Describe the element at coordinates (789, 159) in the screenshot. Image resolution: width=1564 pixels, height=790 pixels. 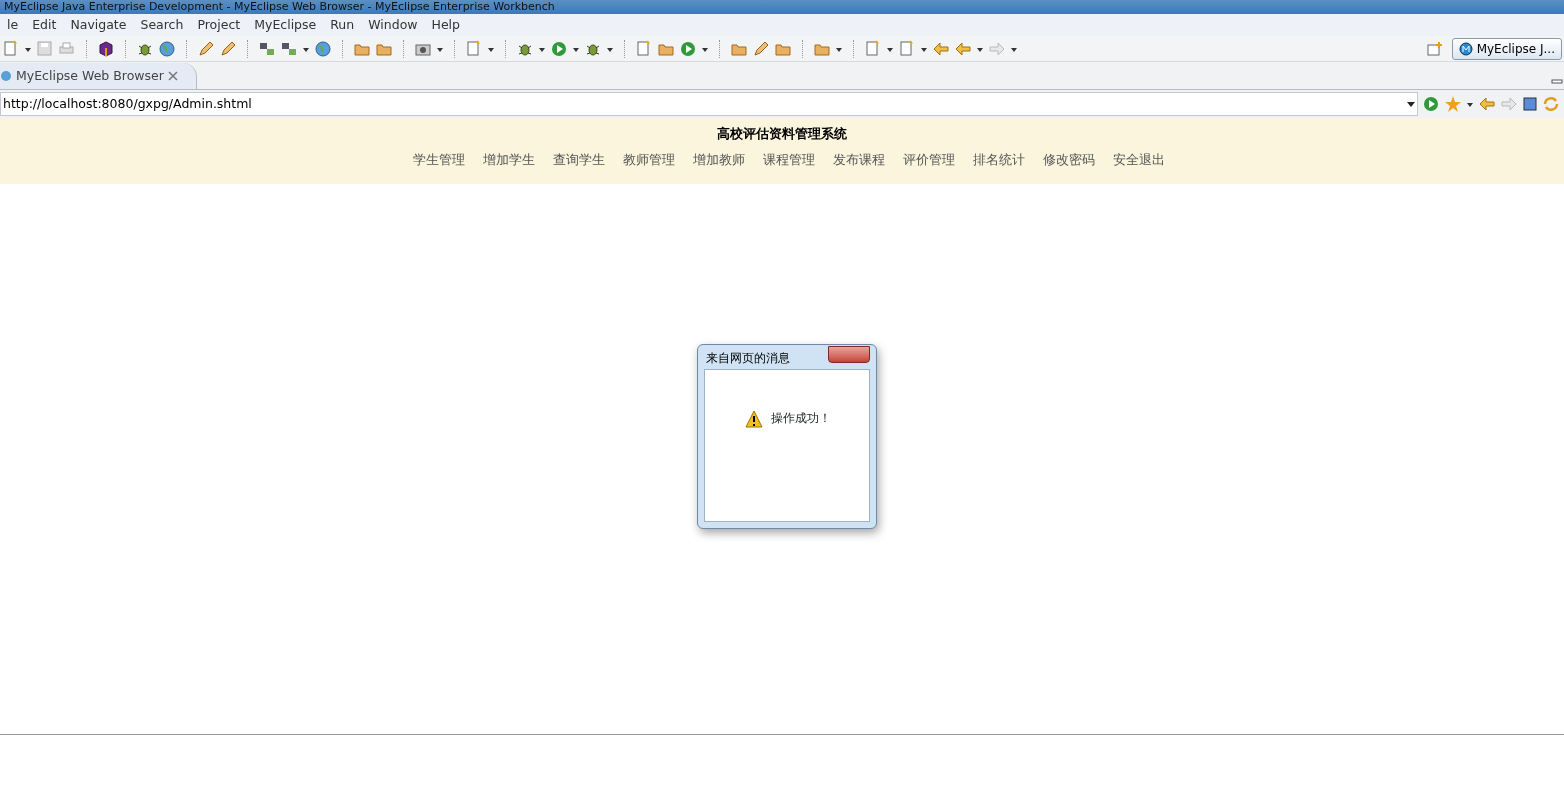
I see `nav-link: 课程管理` at that location.